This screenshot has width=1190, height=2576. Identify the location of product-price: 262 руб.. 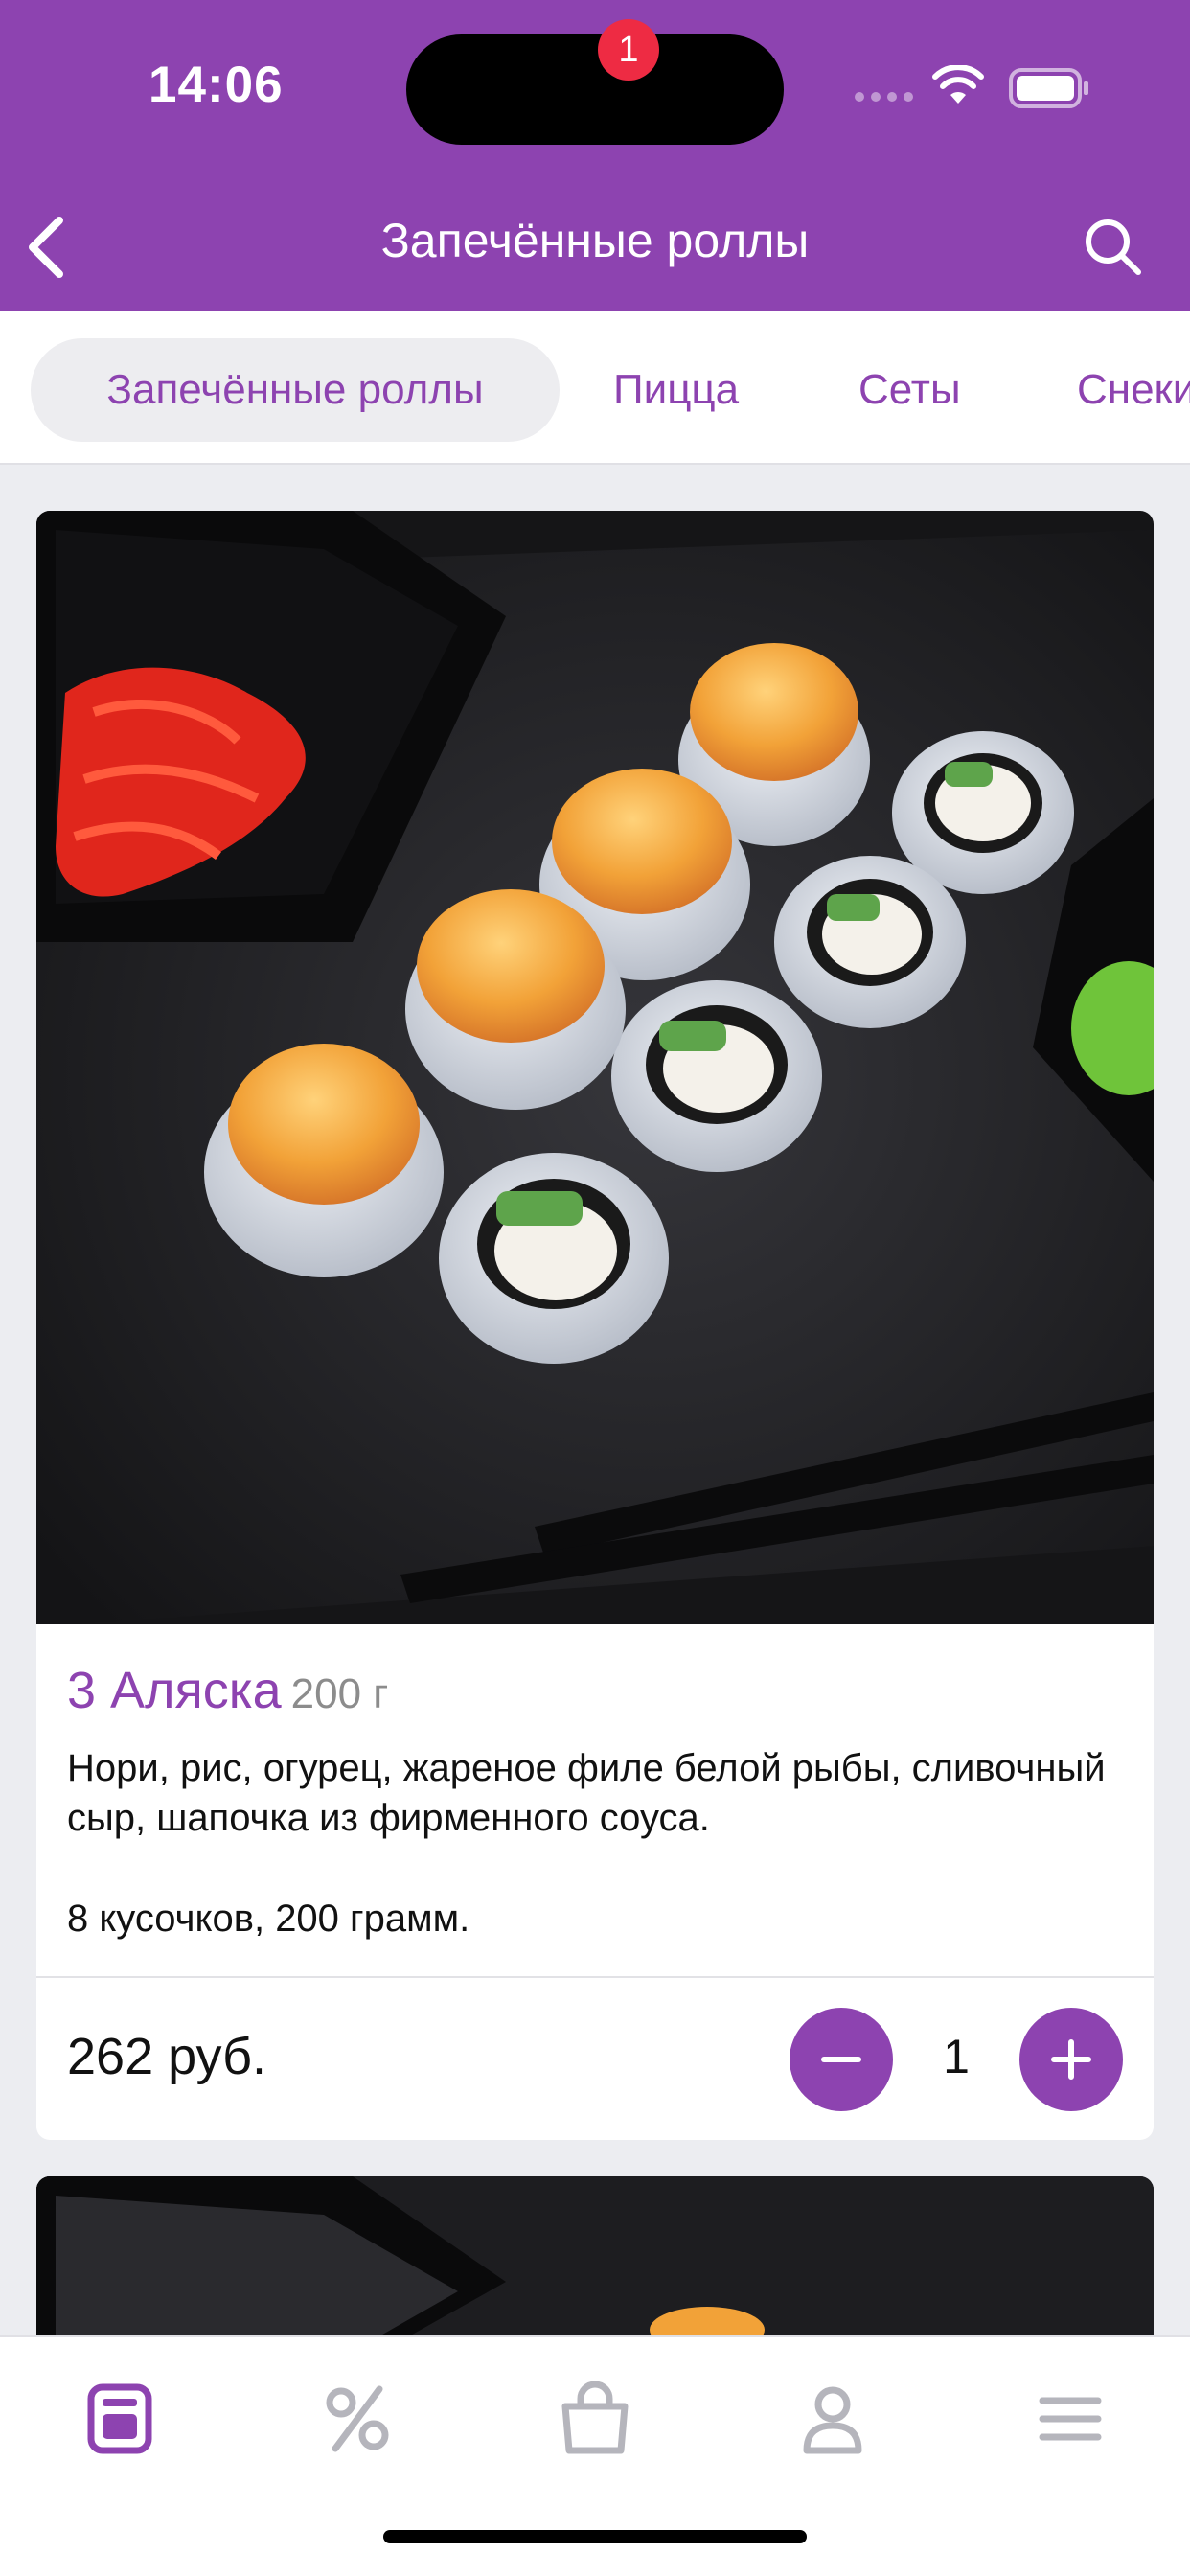
(167, 2056).